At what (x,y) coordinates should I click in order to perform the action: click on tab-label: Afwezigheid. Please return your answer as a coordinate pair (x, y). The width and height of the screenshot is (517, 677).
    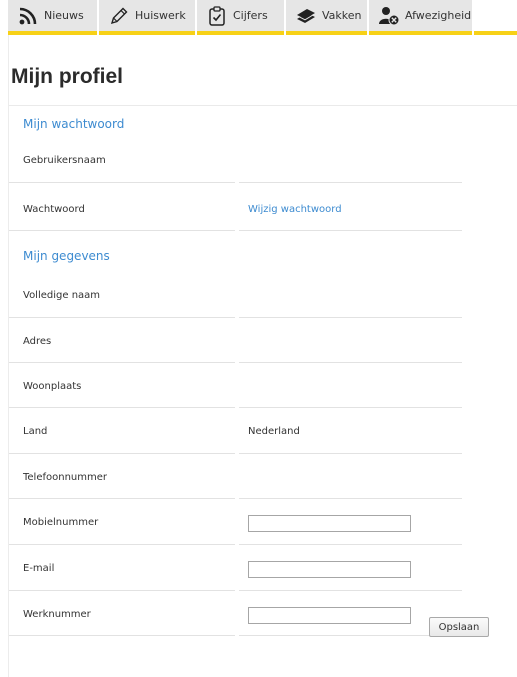
    Looking at the image, I should click on (438, 15).